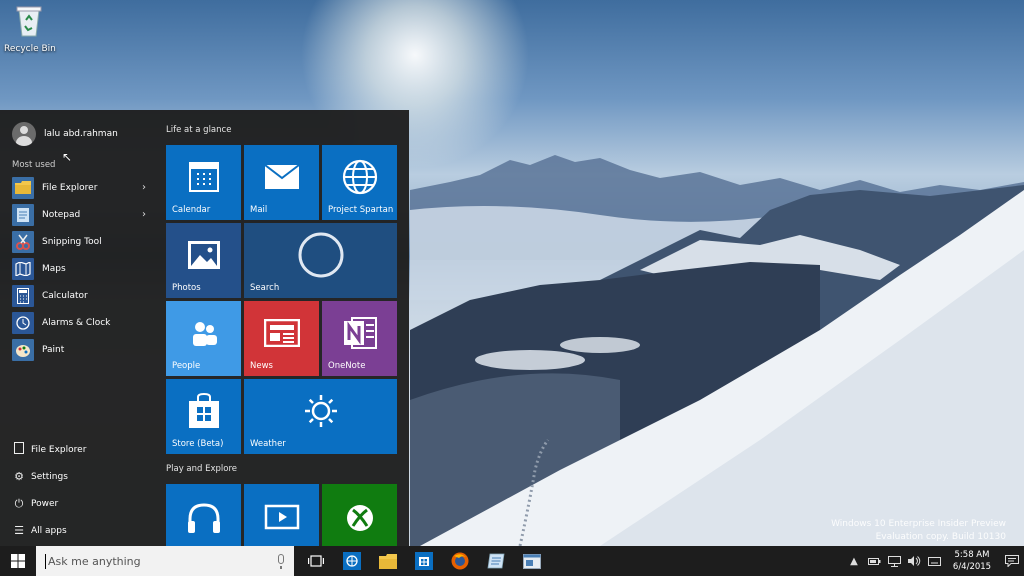 Image resolution: width=1024 pixels, height=576 pixels. What do you see at coordinates (203, 176) in the screenshot?
I see `calendar-icon` at bounding box center [203, 176].